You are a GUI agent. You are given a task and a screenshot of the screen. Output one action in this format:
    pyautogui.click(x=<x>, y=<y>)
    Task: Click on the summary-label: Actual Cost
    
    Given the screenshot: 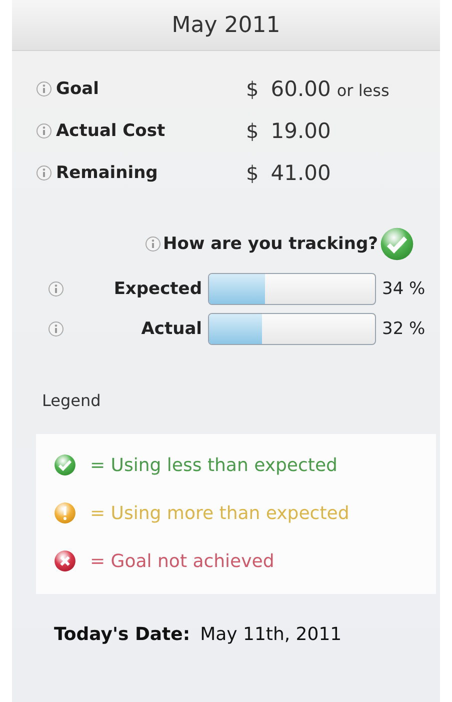 What is the action you would take?
    pyautogui.click(x=111, y=131)
    